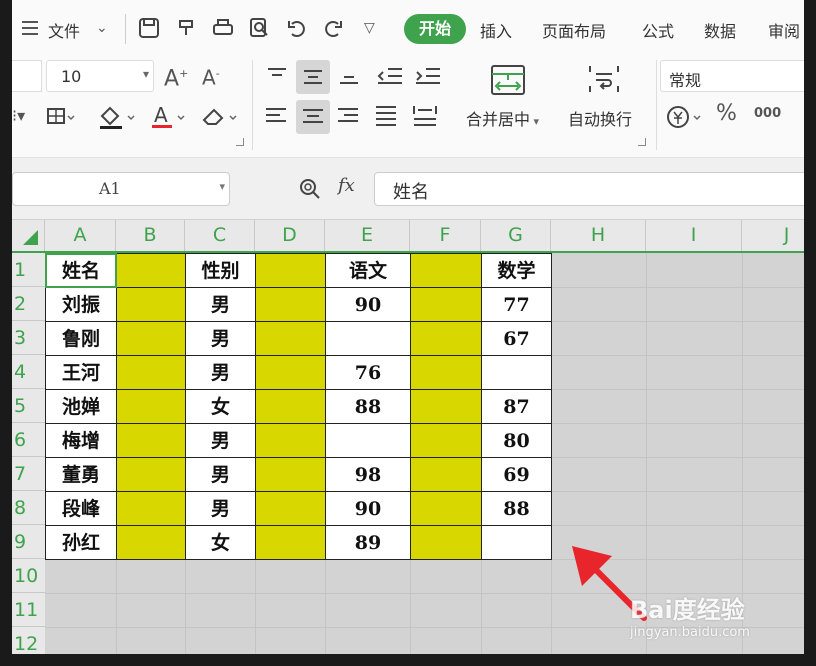 This screenshot has width=816, height=666. I want to click on cell-f8, so click(446, 508).